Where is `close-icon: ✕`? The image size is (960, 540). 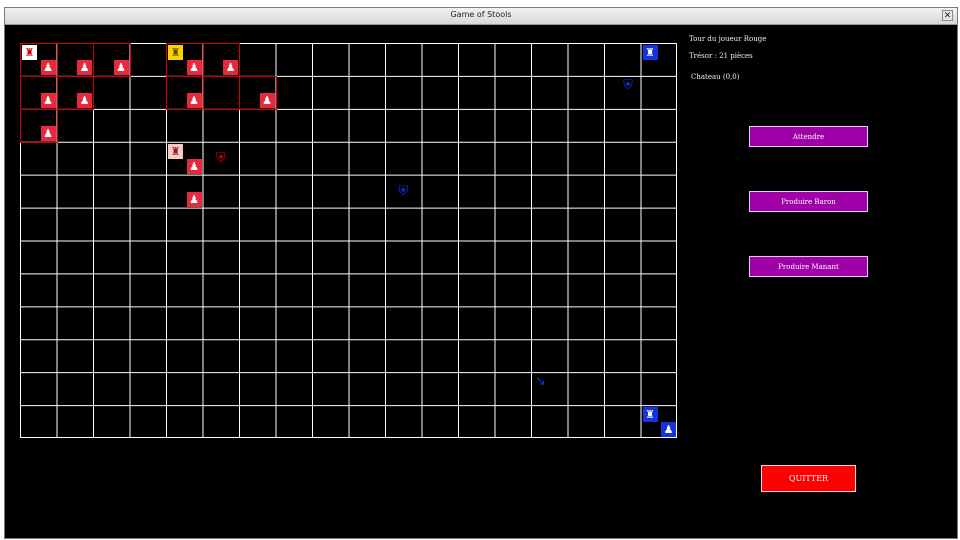 close-icon: ✕ is located at coordinates (947, 15).